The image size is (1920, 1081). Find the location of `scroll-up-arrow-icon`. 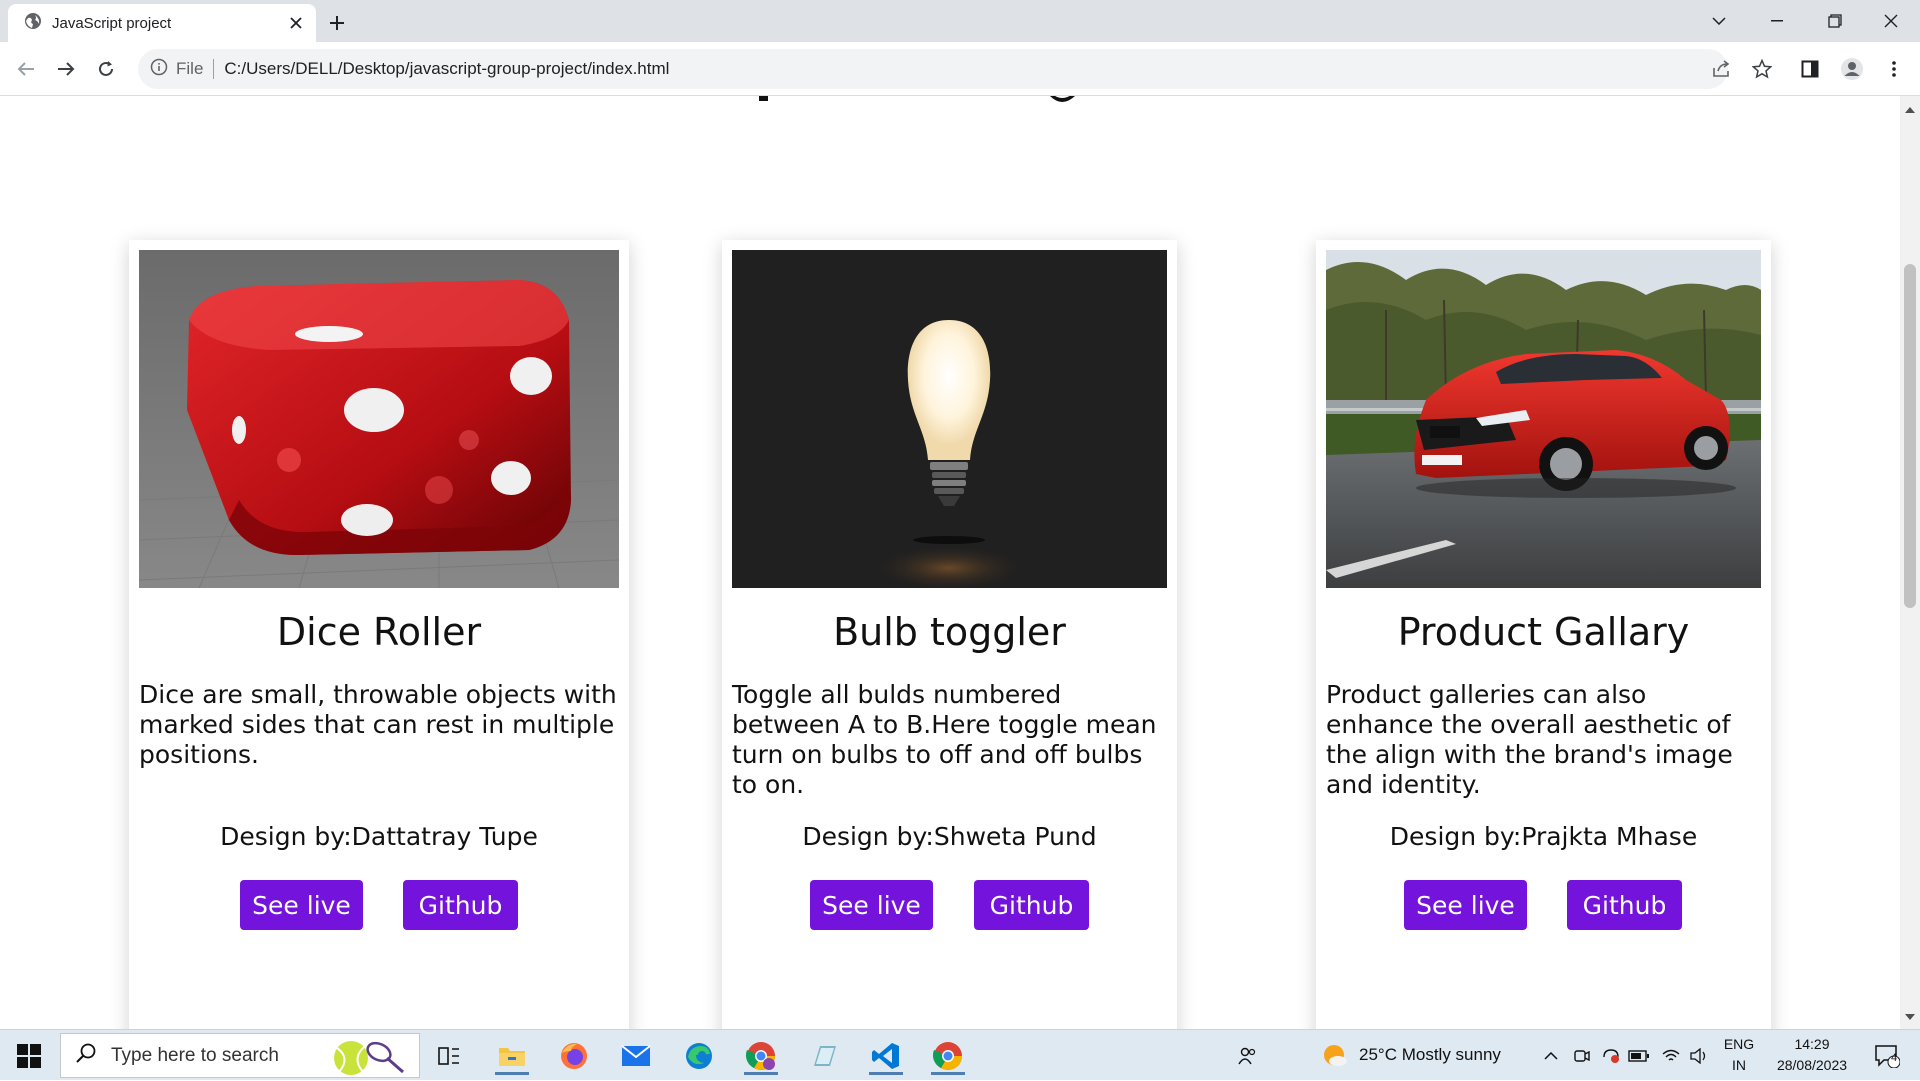

scroll-up-arrow-icon is located at coordinates (1910, 109).